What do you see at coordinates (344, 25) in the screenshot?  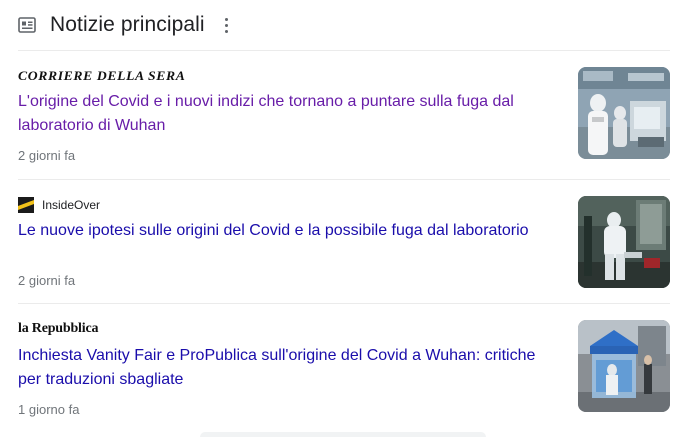 I see `section-header: Notizie principali` at bounding box center [344, 25].